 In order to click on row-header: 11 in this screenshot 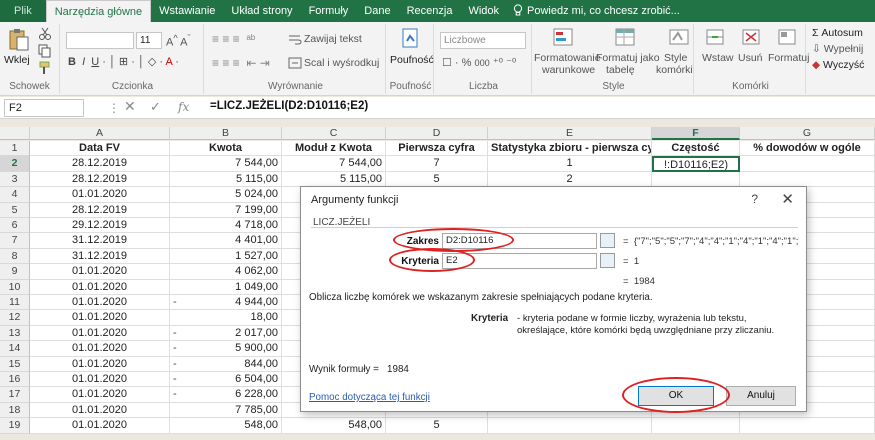, I will do `click(15, 303)`.